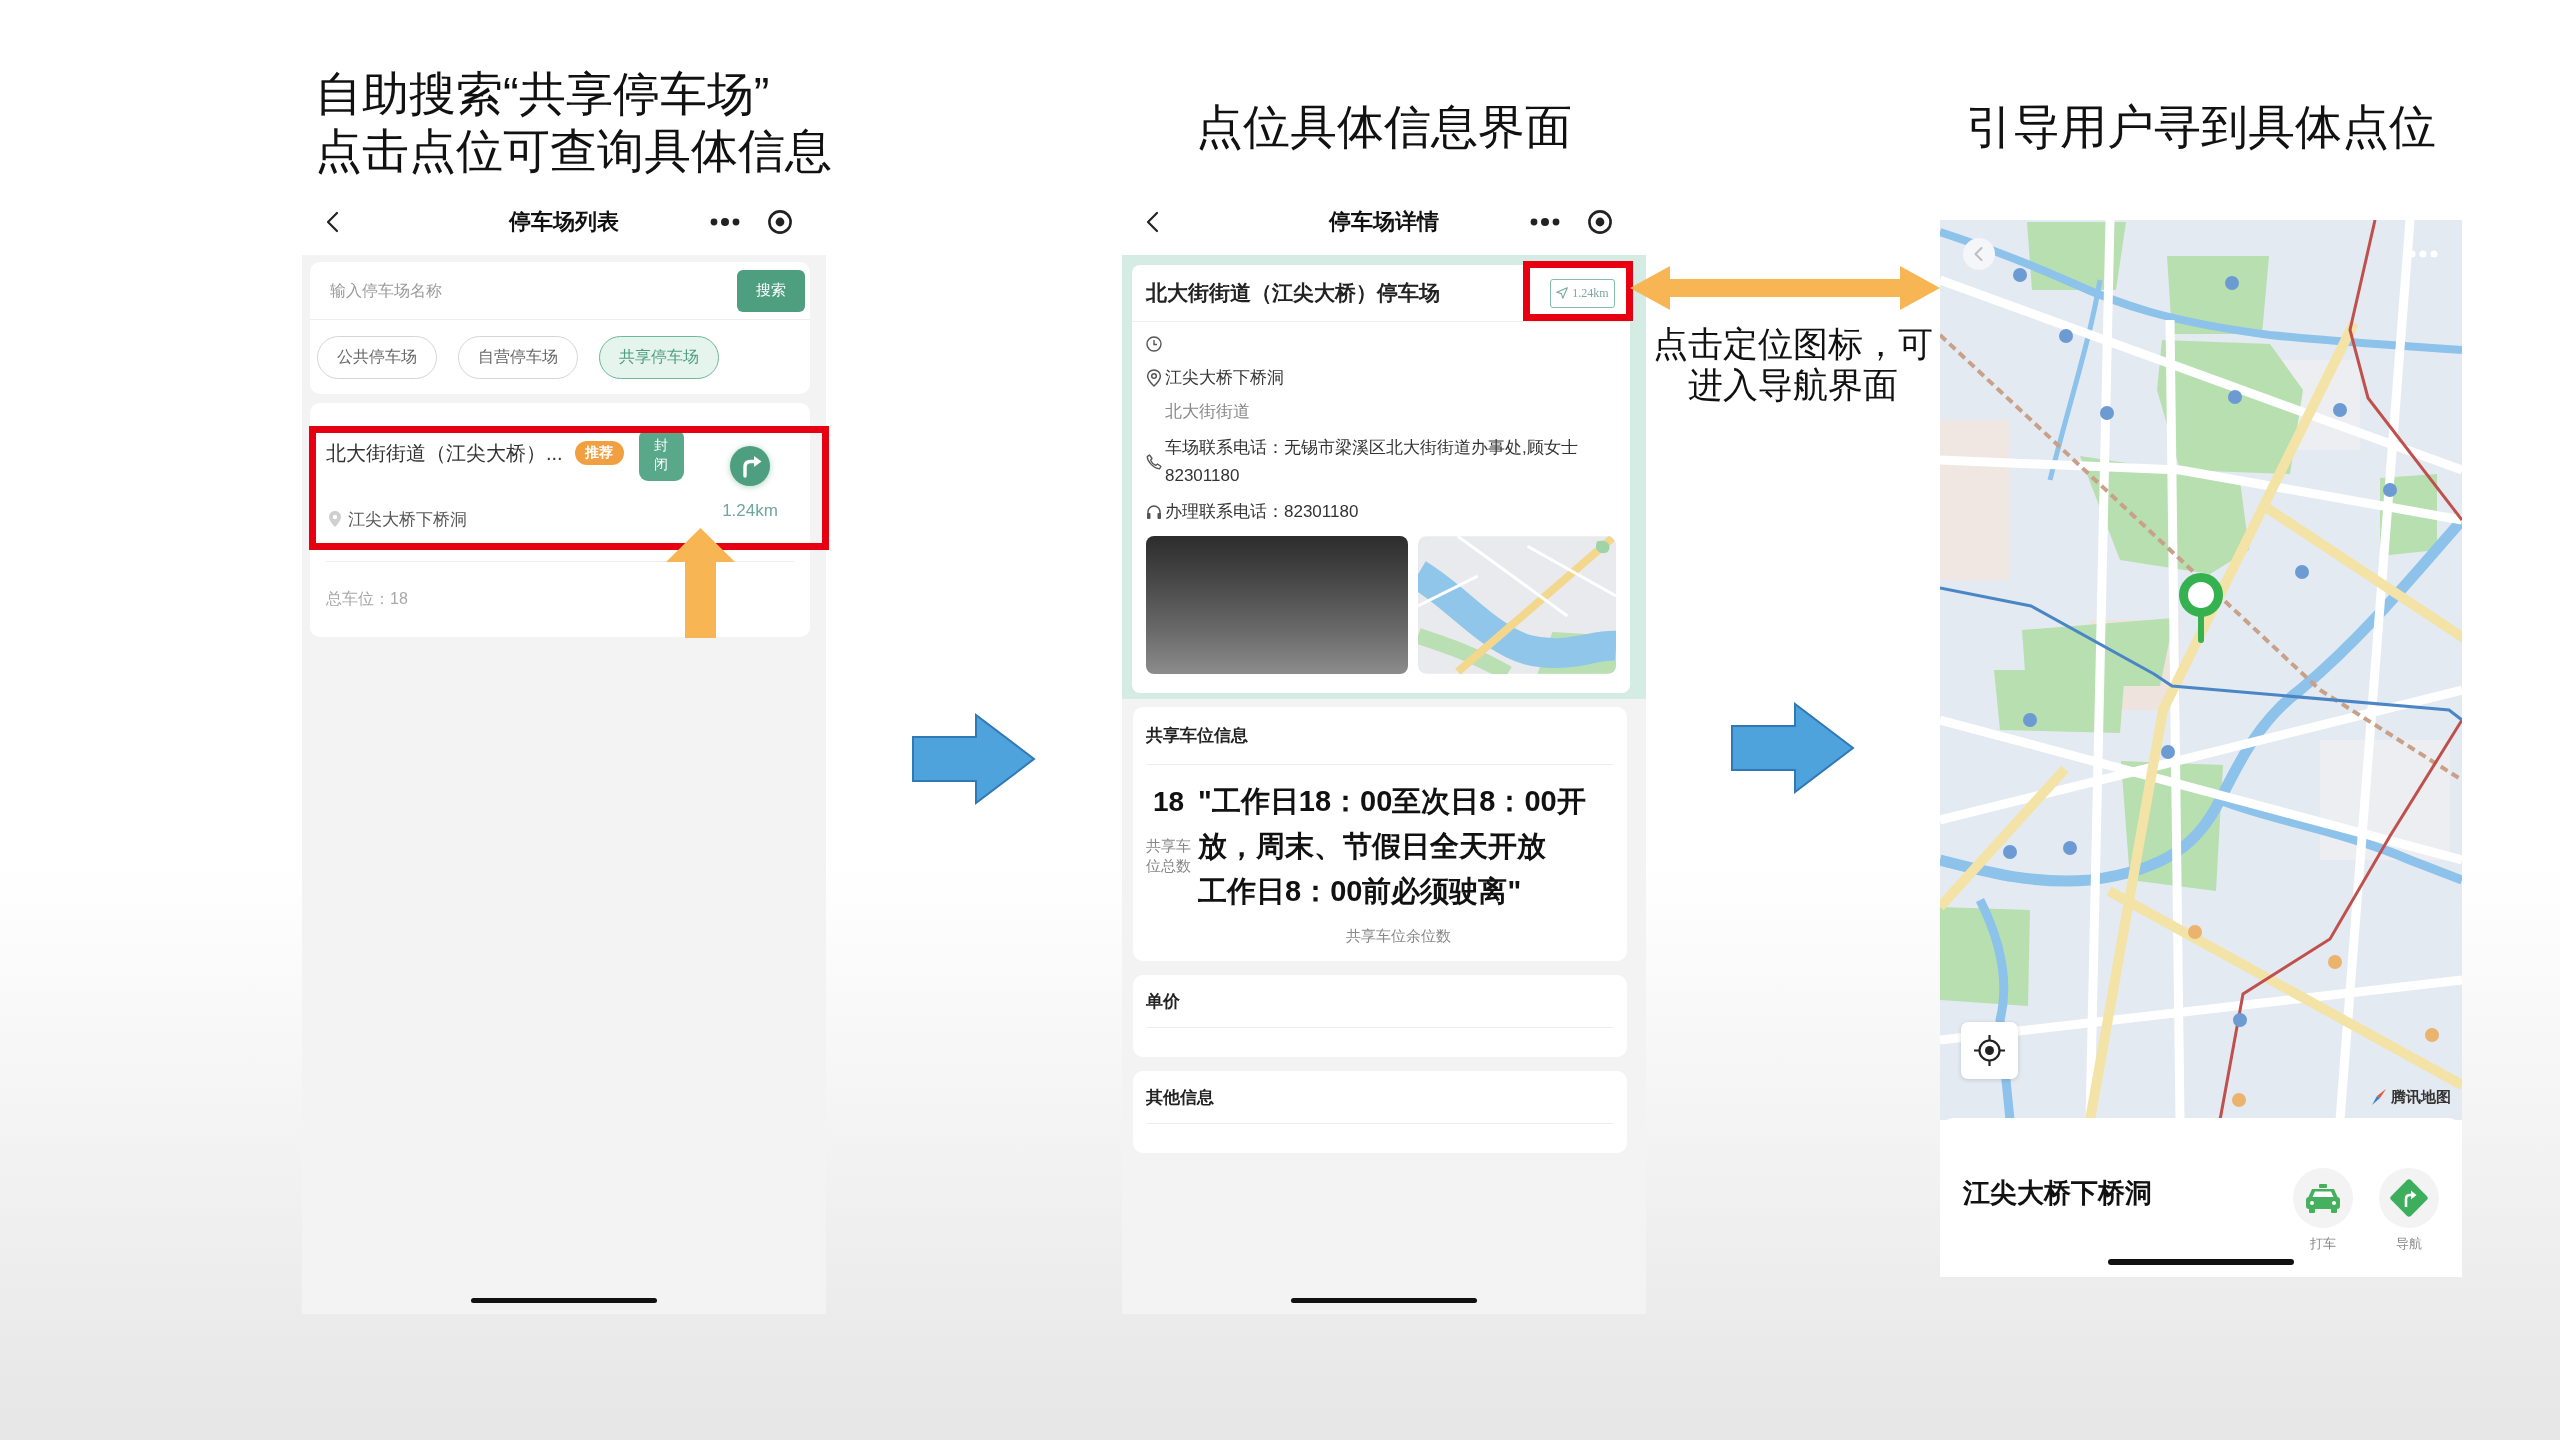 This screenshot has width=2560, height=1440. Describe the element at coordinates (564, 221) in the screenshot. I see `page-title: 停车场列表` at that location.